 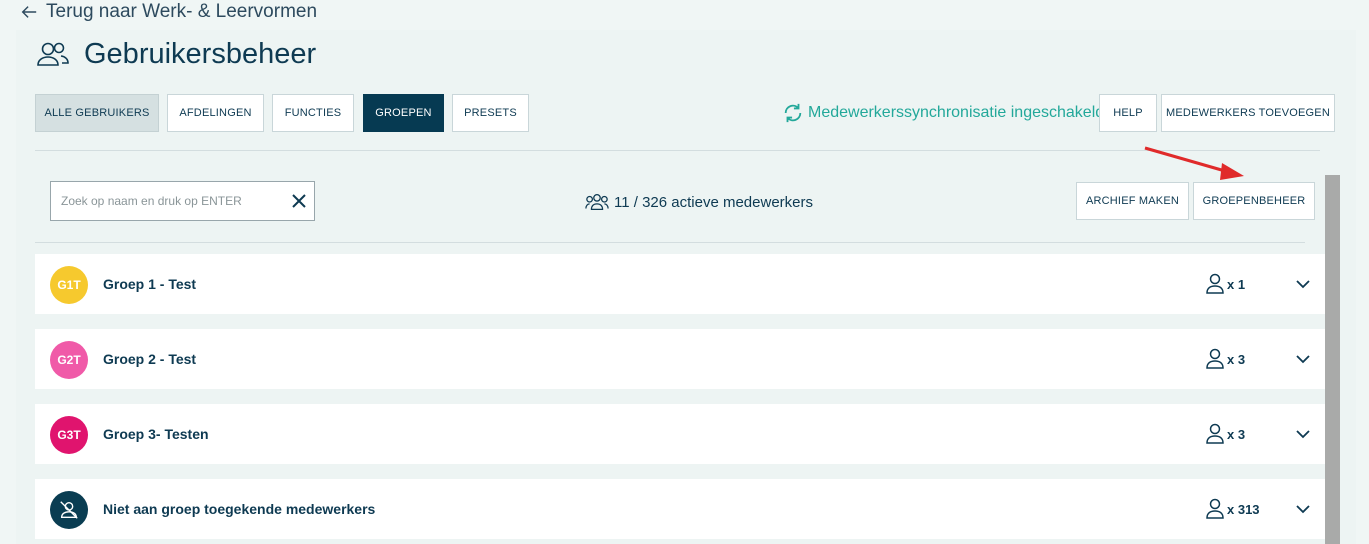 I want to click on tab-groepen: GROEPEN, so click(x=403, y=113).